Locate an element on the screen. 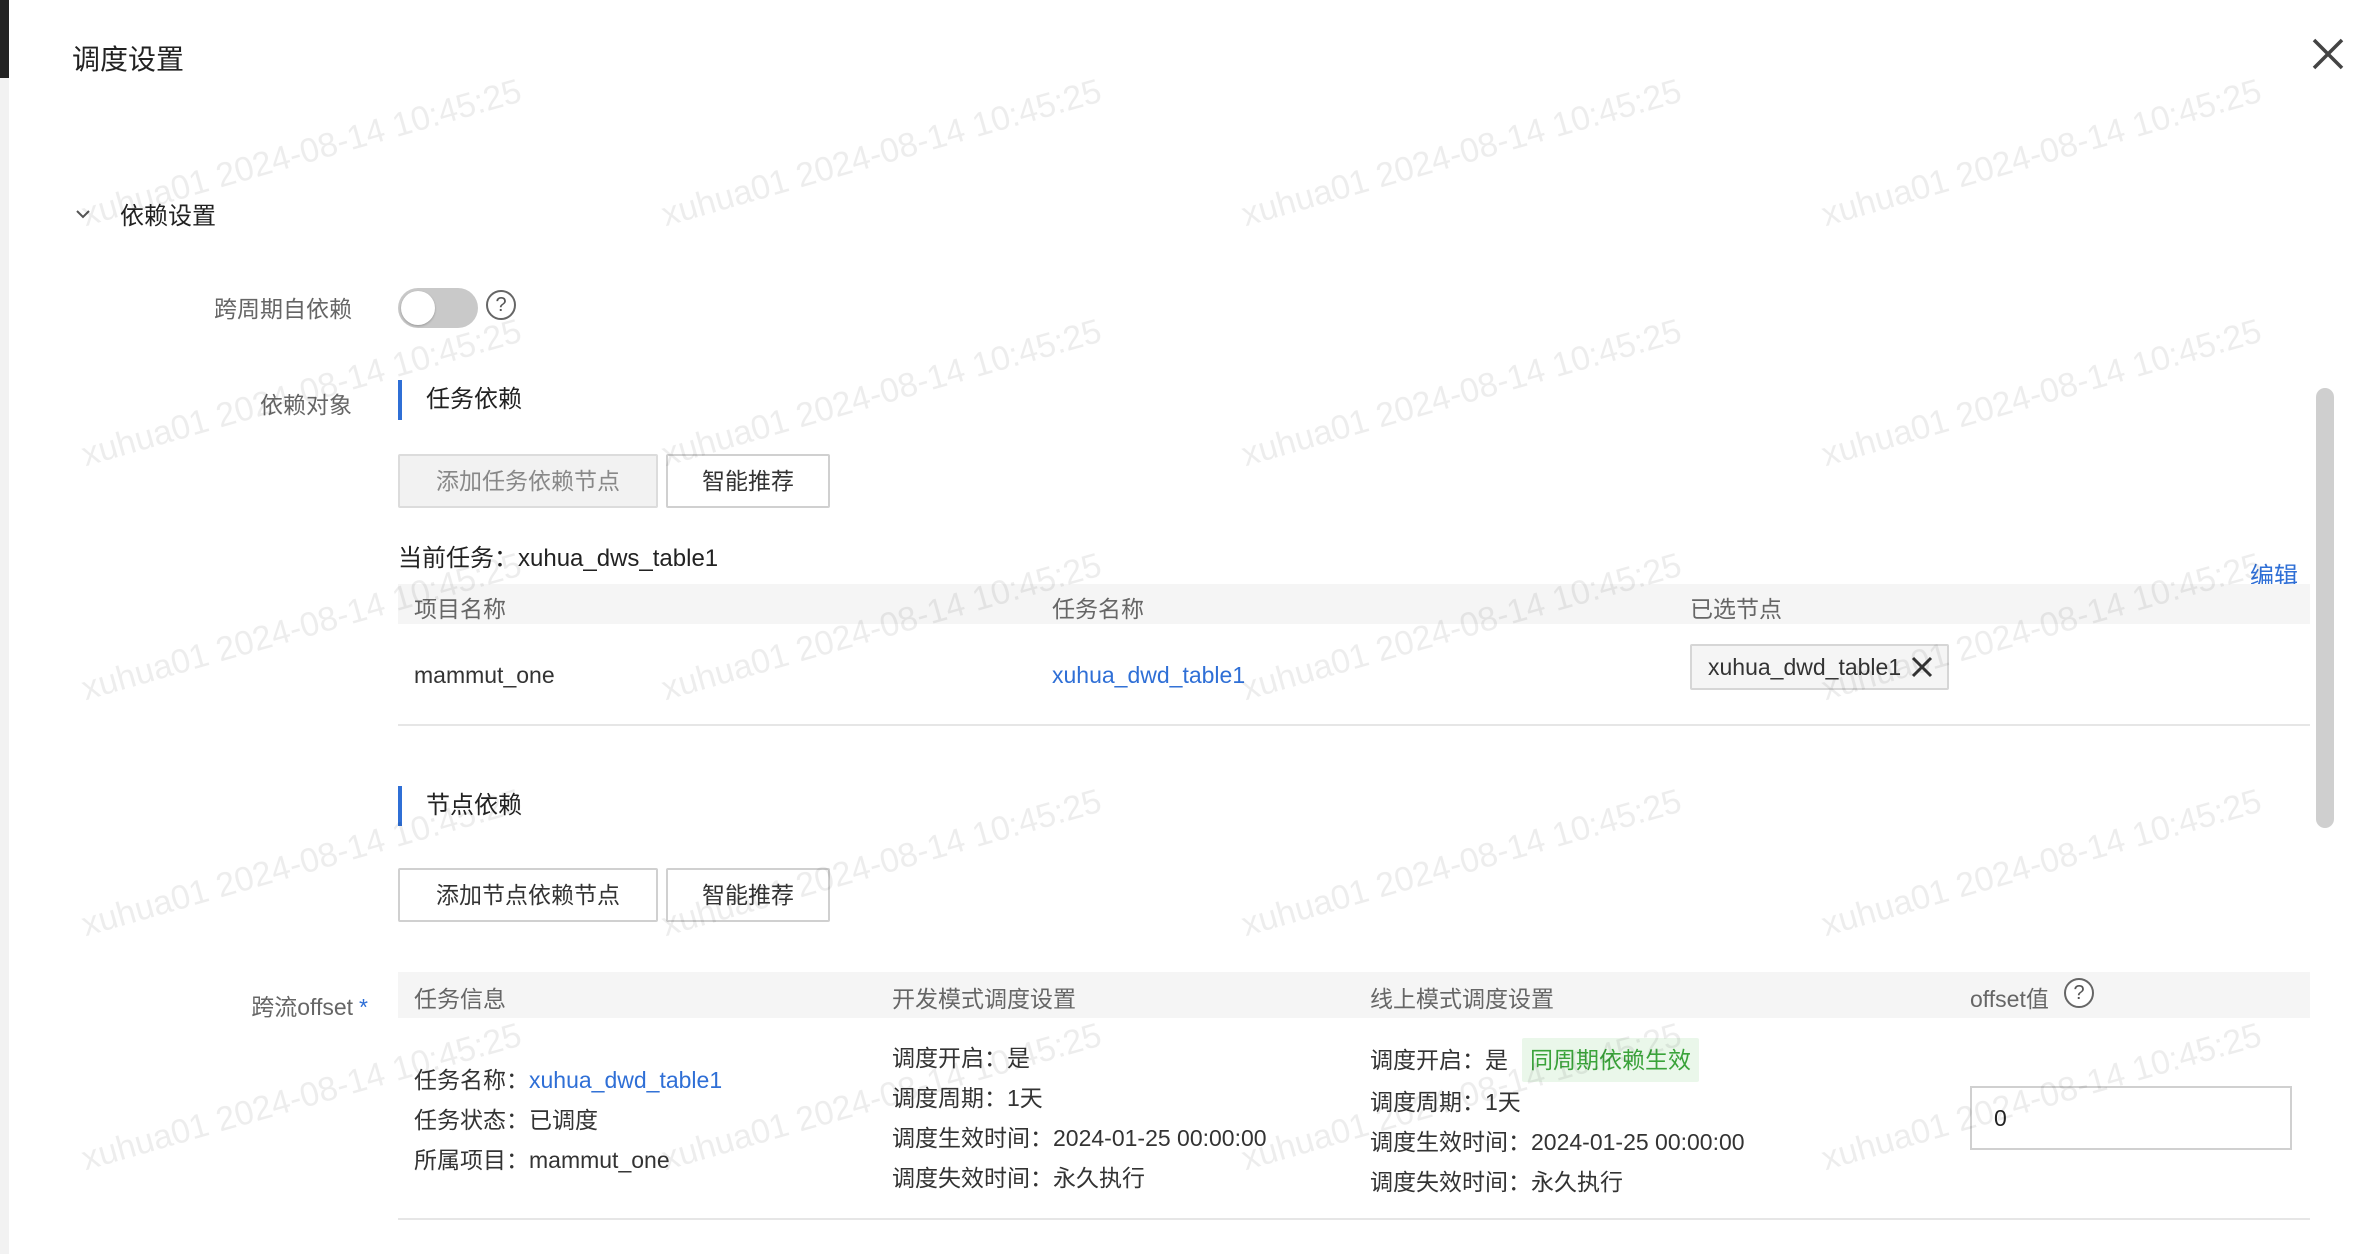  task-name-line: 任务名称：xuhua_dwd_table1 is located at coordinates (568, 1080).